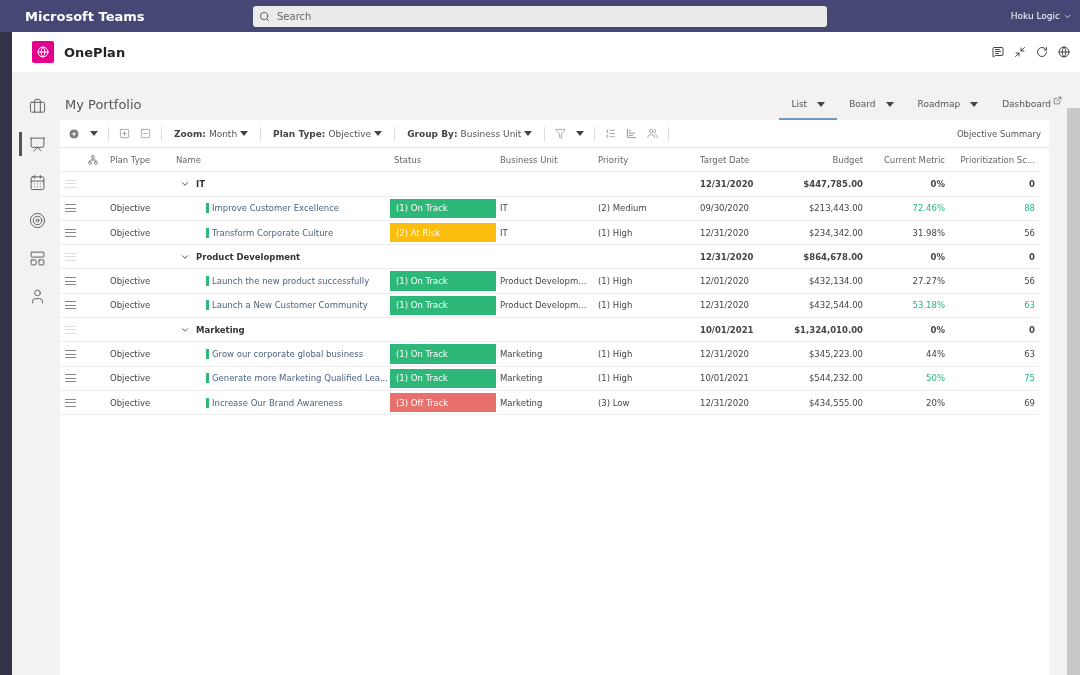 The image size is (1080, 675). What do you see at coordinates (822, 306) in the screenshot?
I see `table-cell: $432,544.00` at bounding box center [822, 306].